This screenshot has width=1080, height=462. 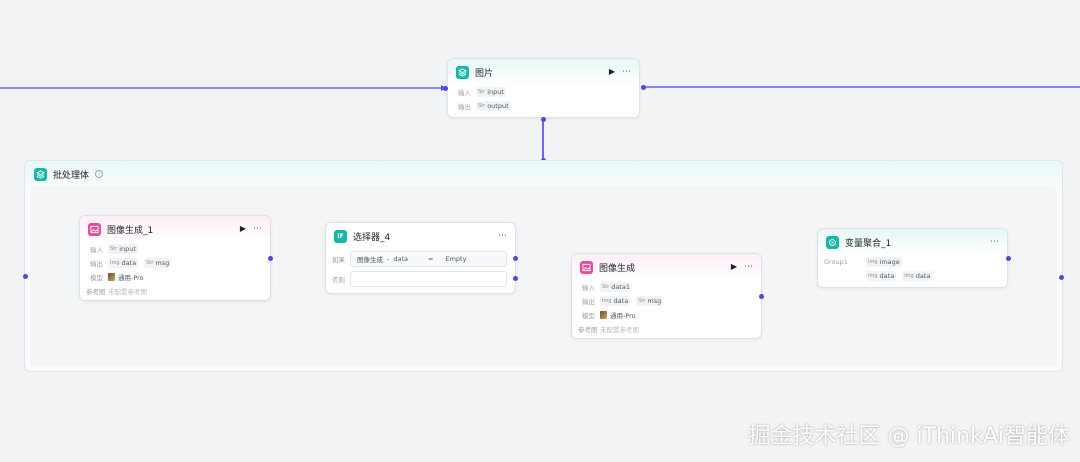 What do you see at coordinates (372, 237) in the screenshot?
I see `selector-title: 选择器_4` at bounding box center [372, 237].